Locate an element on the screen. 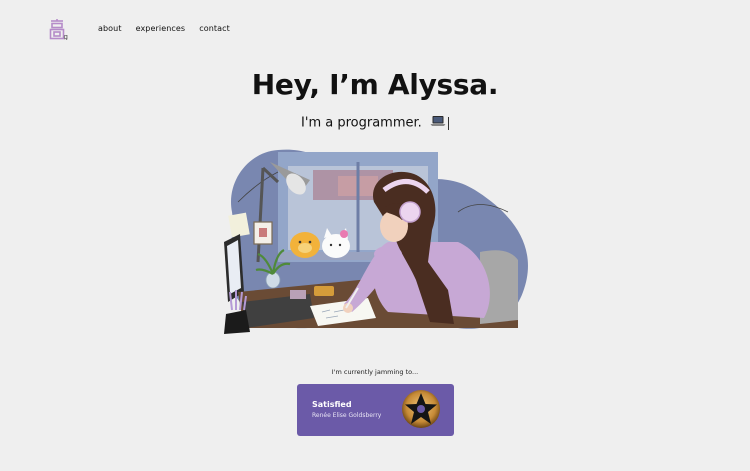 This screenshot has width=750, height=471. kanji-logo-icon: g is located at coordinates (59, 29).